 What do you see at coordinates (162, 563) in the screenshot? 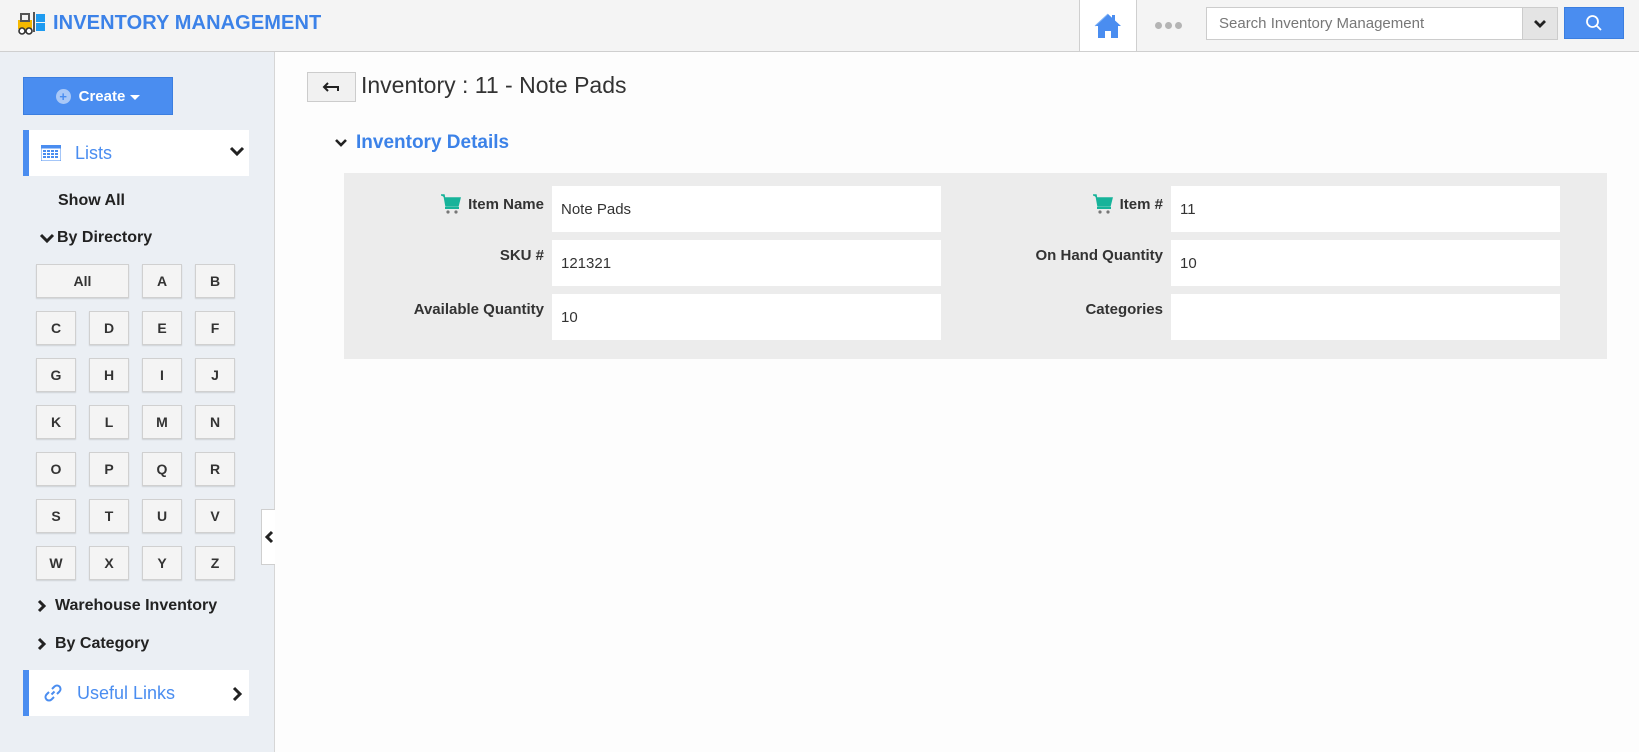
I see `directory-letter-y: Y` at bounding box center [162, 563].